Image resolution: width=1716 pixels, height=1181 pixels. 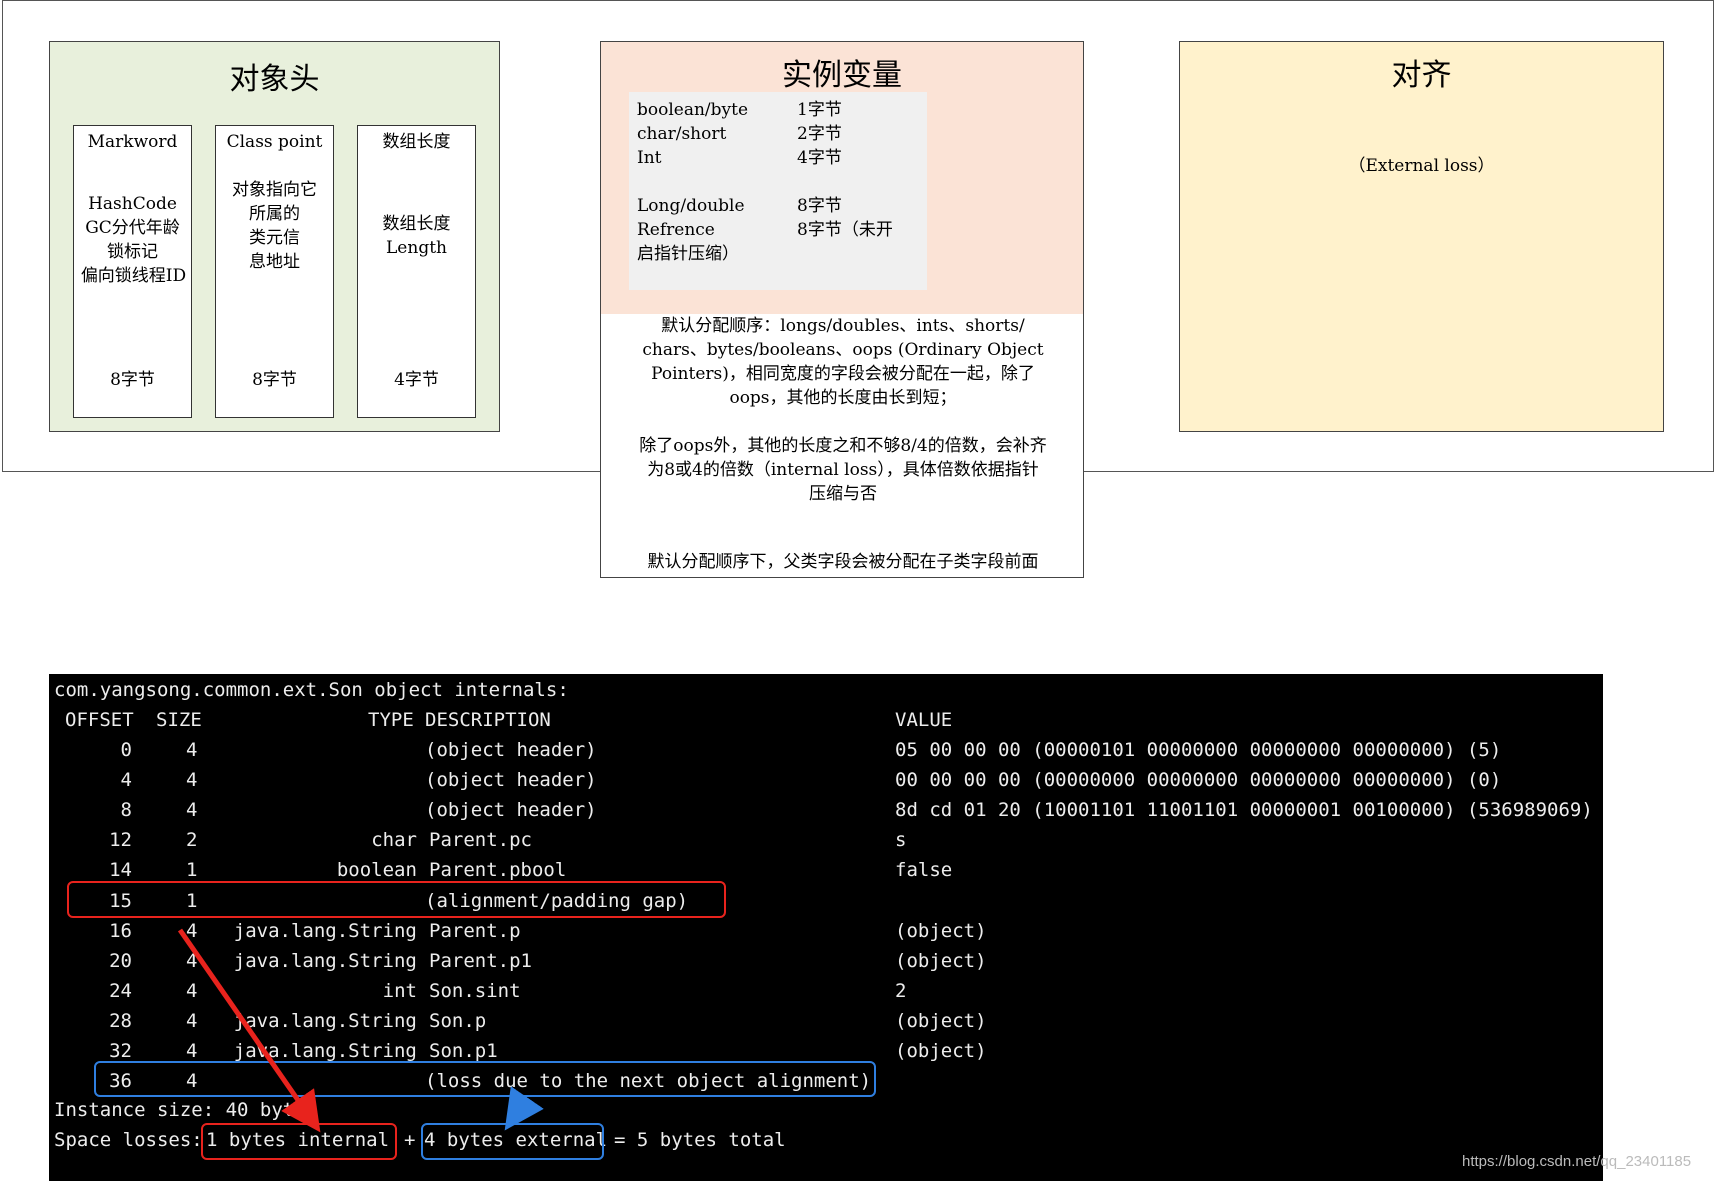 I want to click on markword-size: 8字节, so click(x=132, y=380).